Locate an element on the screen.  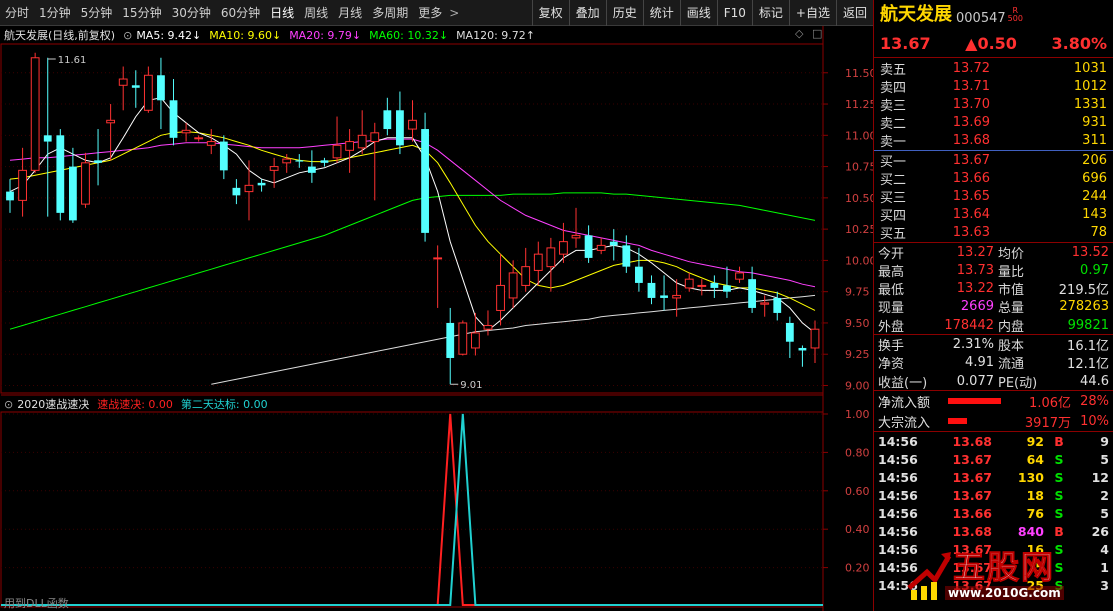
tab-4: 30分钟 is located at coordinates (191, 13).